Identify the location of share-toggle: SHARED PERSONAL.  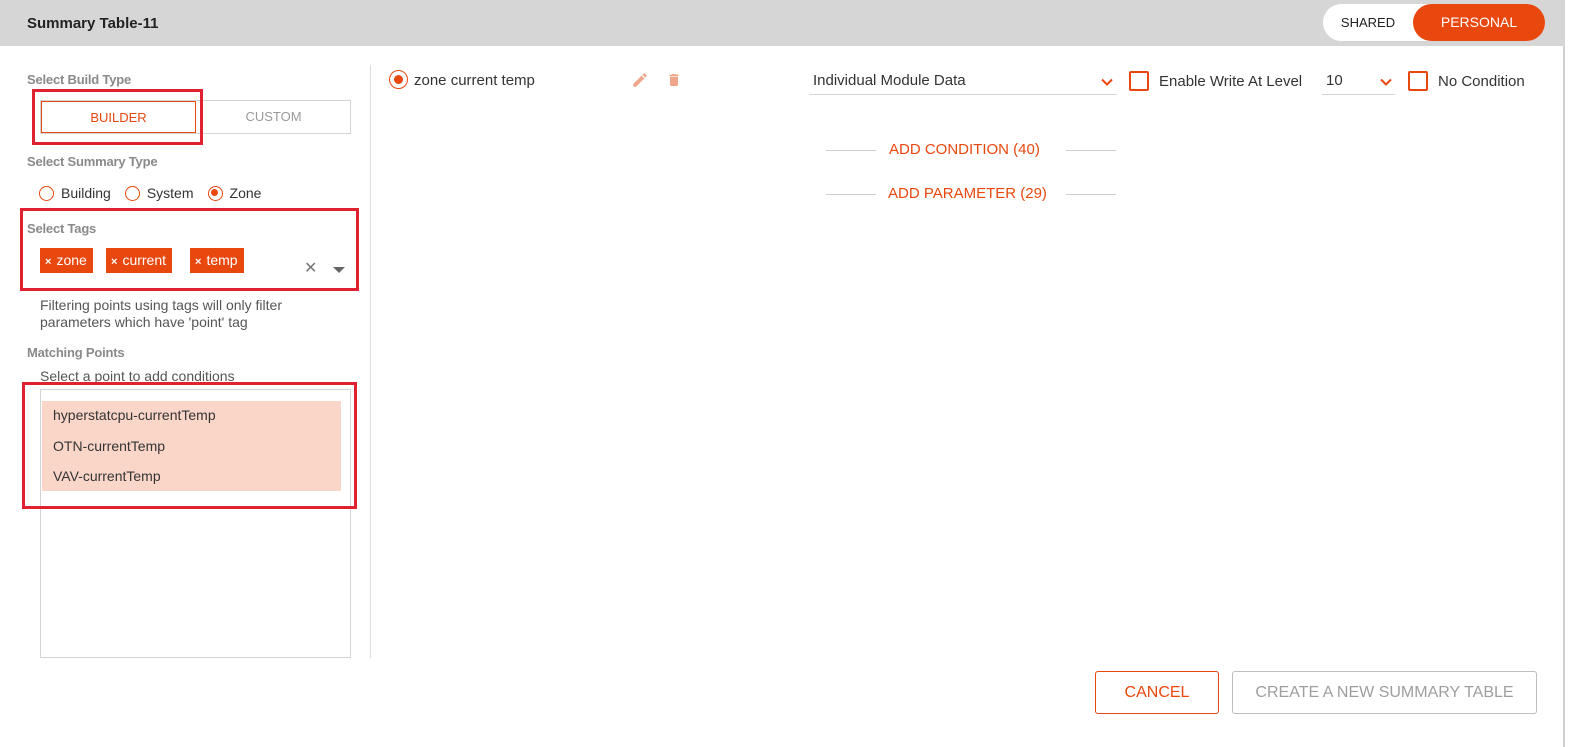
(1434, 22).